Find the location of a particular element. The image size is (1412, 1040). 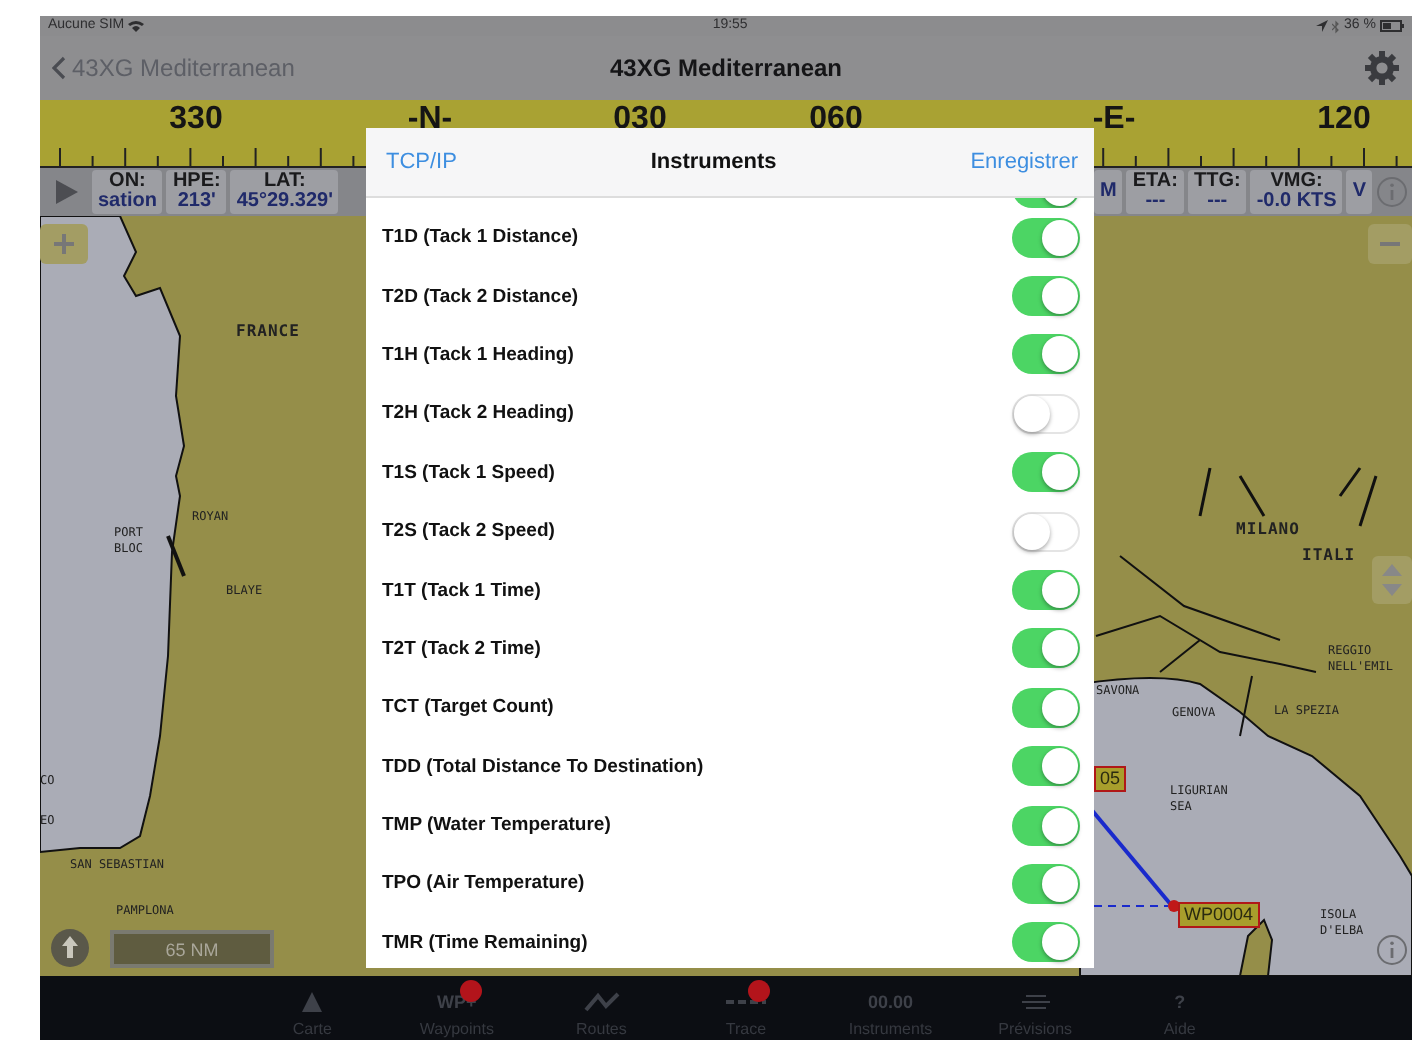

tab-icon-text: ? is located at coordinates (1180, 1002).